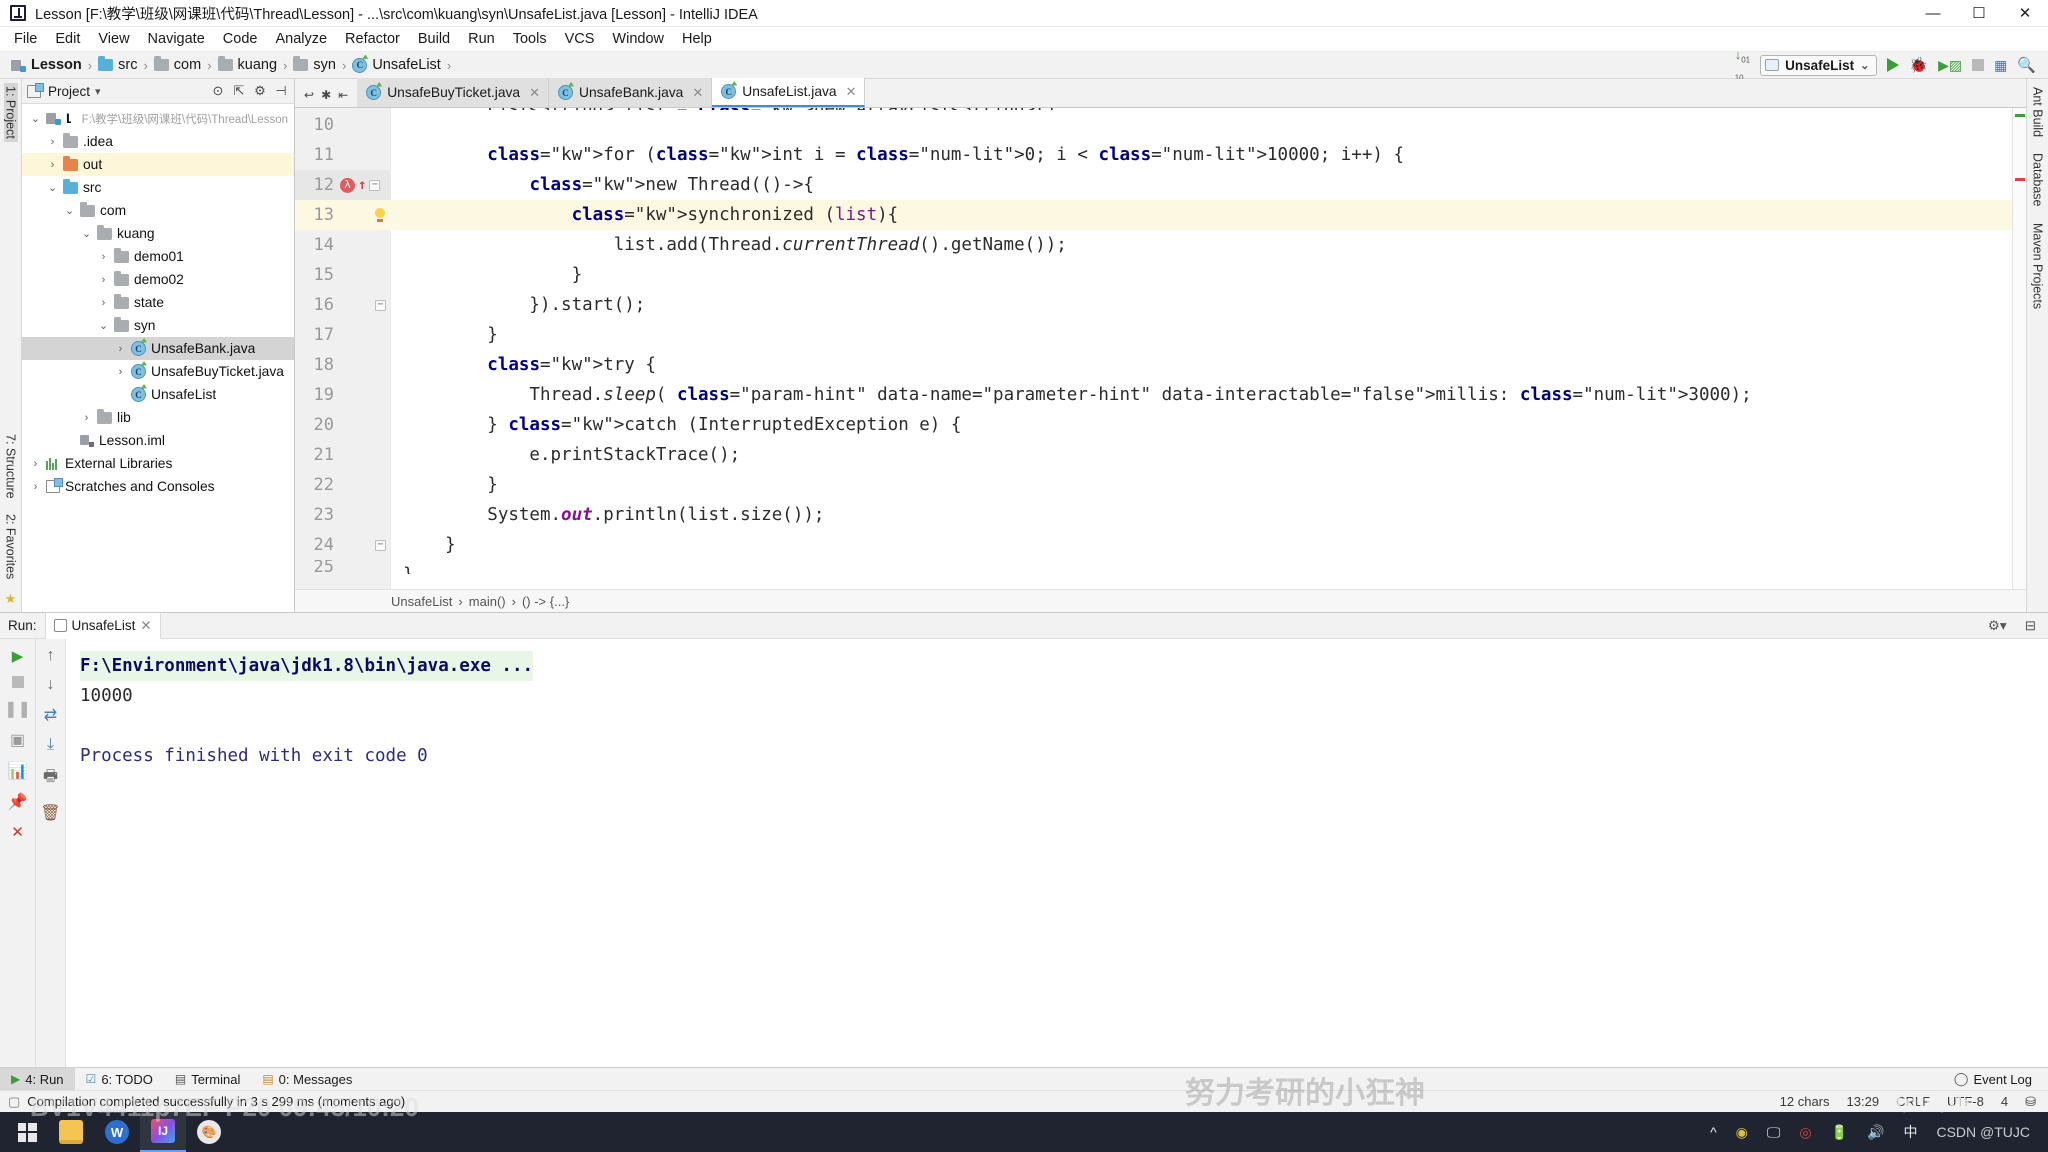 The image size is (2048, 1152). Describe the element at coordinates (117, 1132) in the screenshot. I see `taskbar-app-wps: W` at that location.